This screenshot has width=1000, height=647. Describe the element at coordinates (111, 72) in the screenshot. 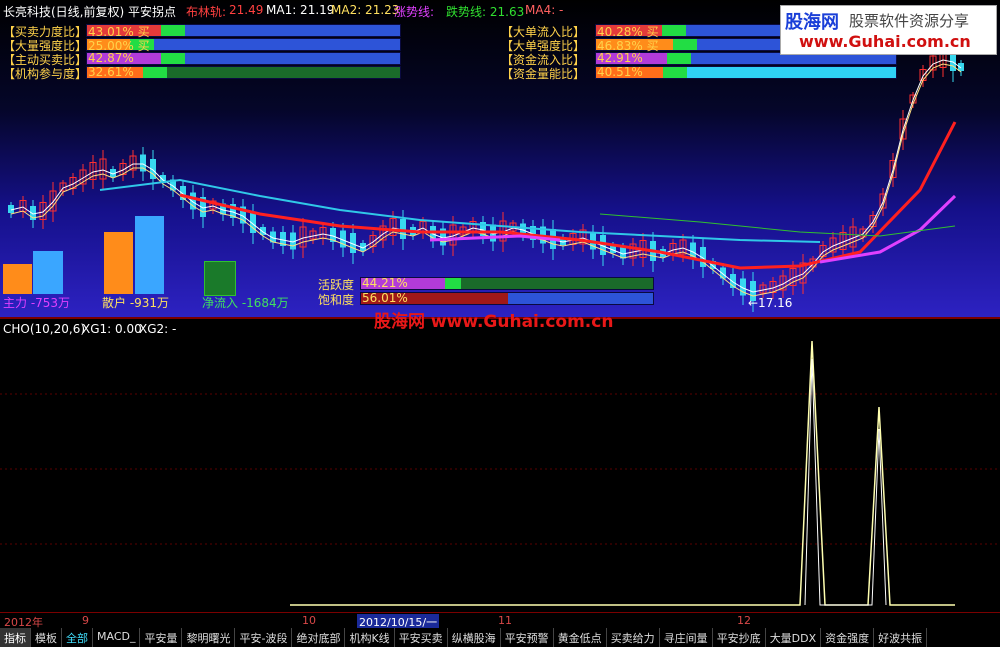

I see `indicator-value: 32.61%` at that location.